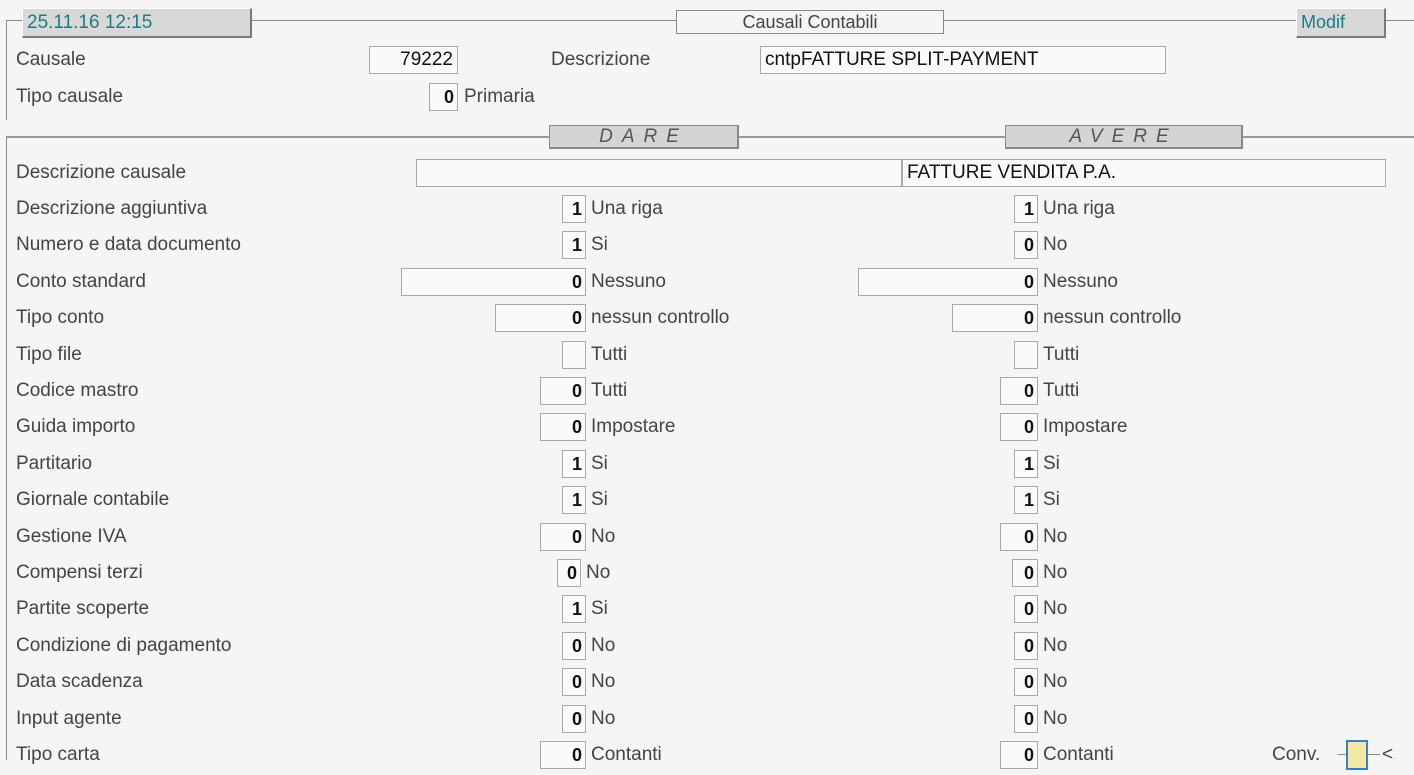 The height and width of the screenshot is (775, 1414). I want to click on row-8-dare-desc: Si, so click(599, 499).